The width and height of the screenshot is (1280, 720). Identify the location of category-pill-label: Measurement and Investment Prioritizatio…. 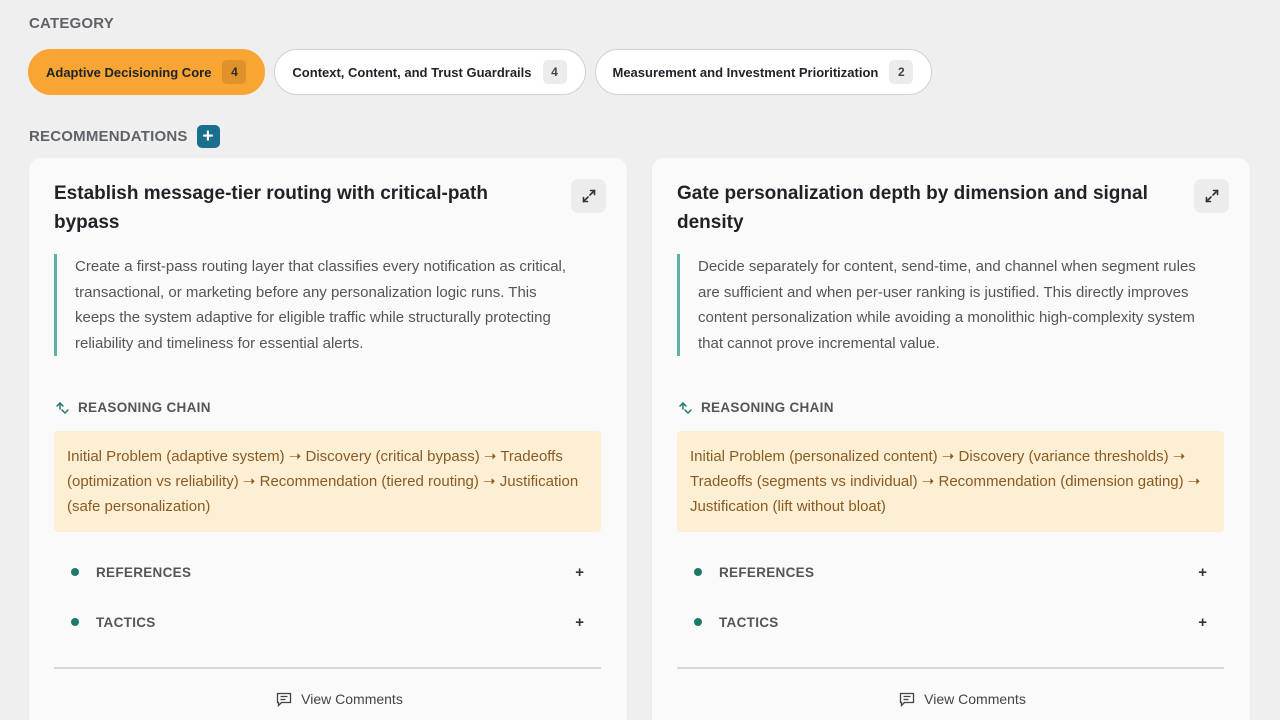
(745, 72).